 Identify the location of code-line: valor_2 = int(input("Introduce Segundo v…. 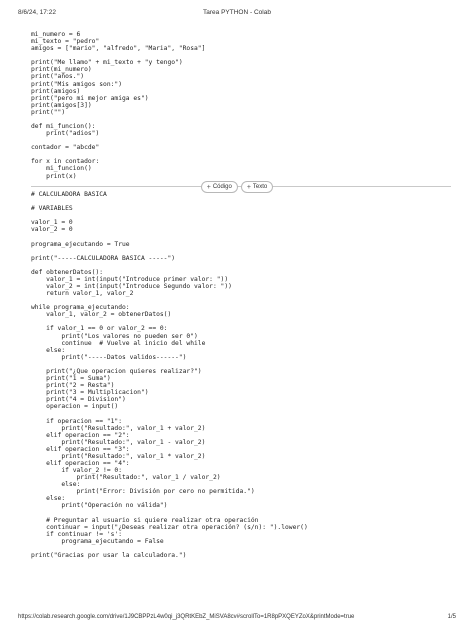
(131, 287).